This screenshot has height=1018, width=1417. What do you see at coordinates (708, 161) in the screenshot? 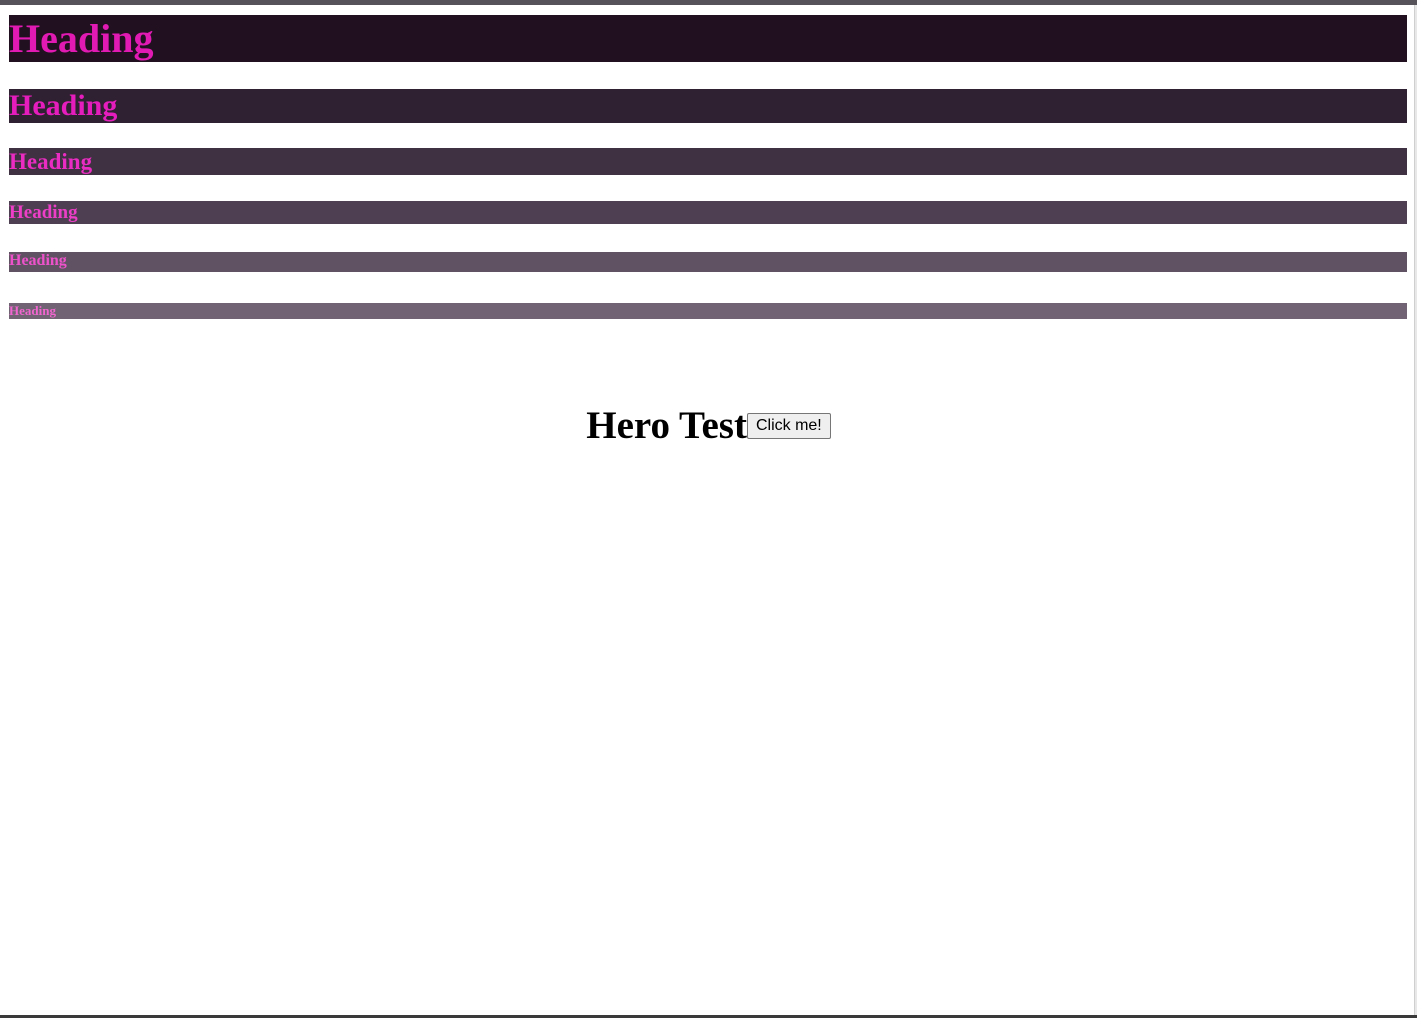
I see `heading-level-3: Heading` at bounding box center [708, 161].